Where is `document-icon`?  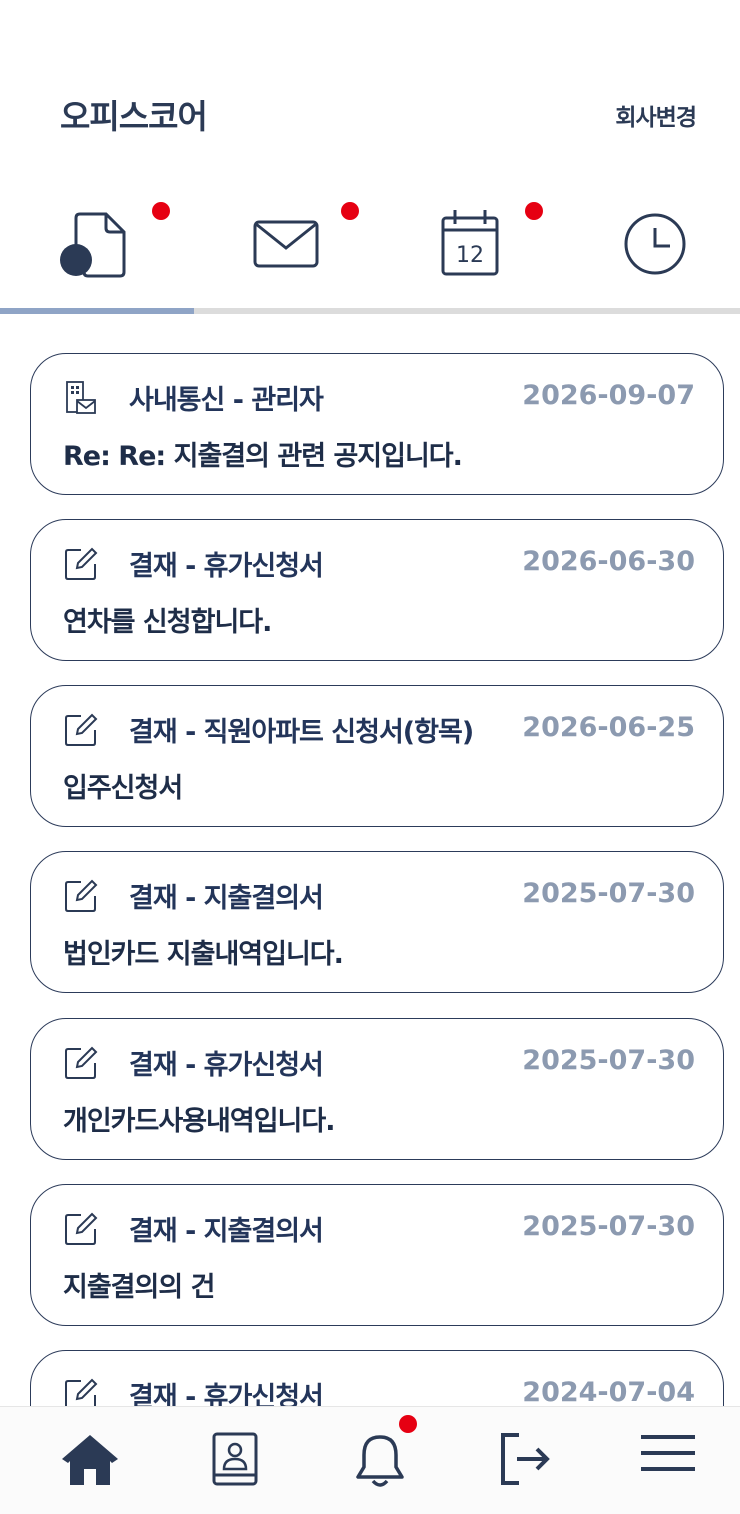 document-icon is located at coordinates (92, 245).